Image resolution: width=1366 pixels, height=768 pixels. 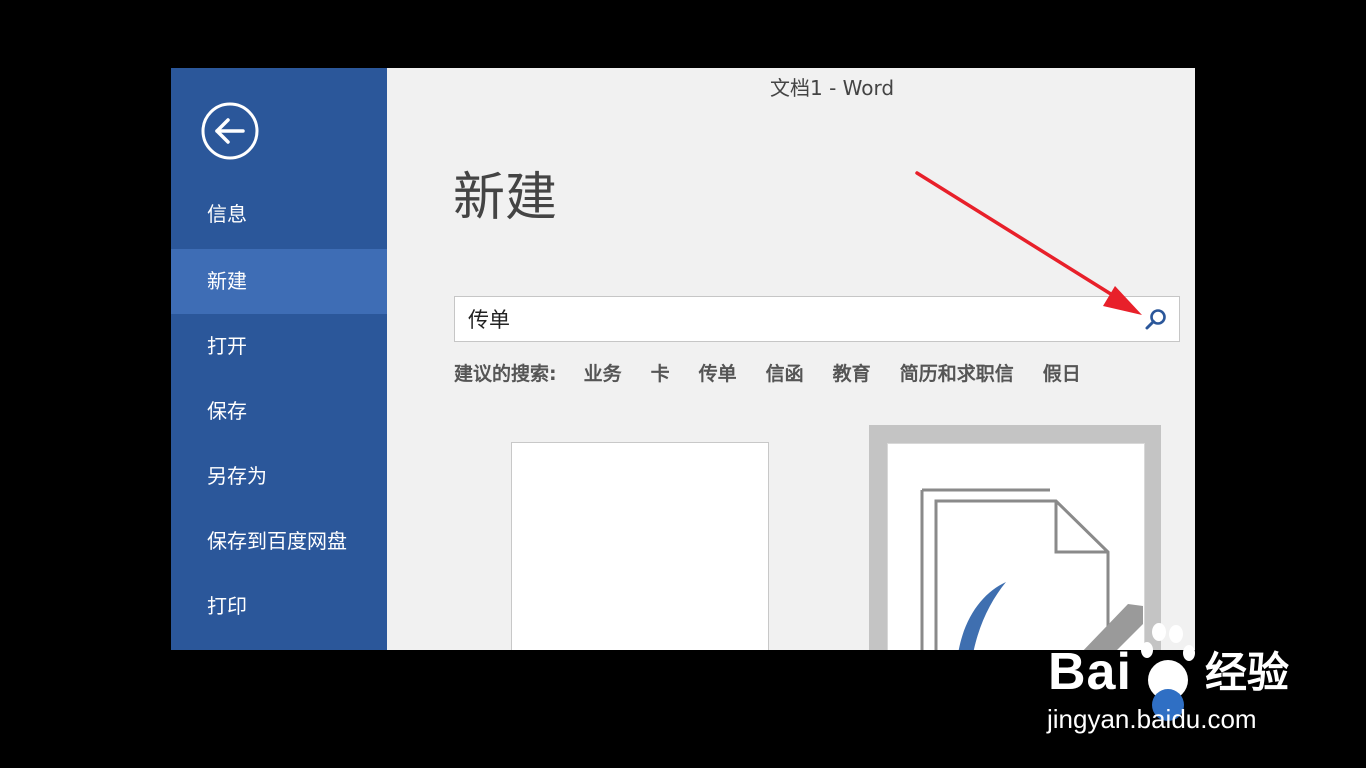 I want to click on sidebar-item-new: 新建, so click(x=279, y=281).